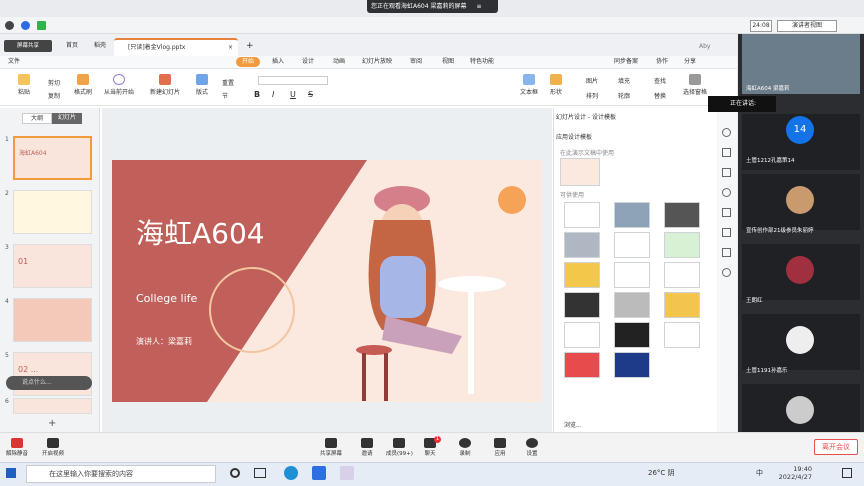 This screenshot has width=864, height=486. What do you see at coordinates (661, 473) in the screenshot?
I see `weather-text: 26°C 阴` at bounding box center [661, 473].